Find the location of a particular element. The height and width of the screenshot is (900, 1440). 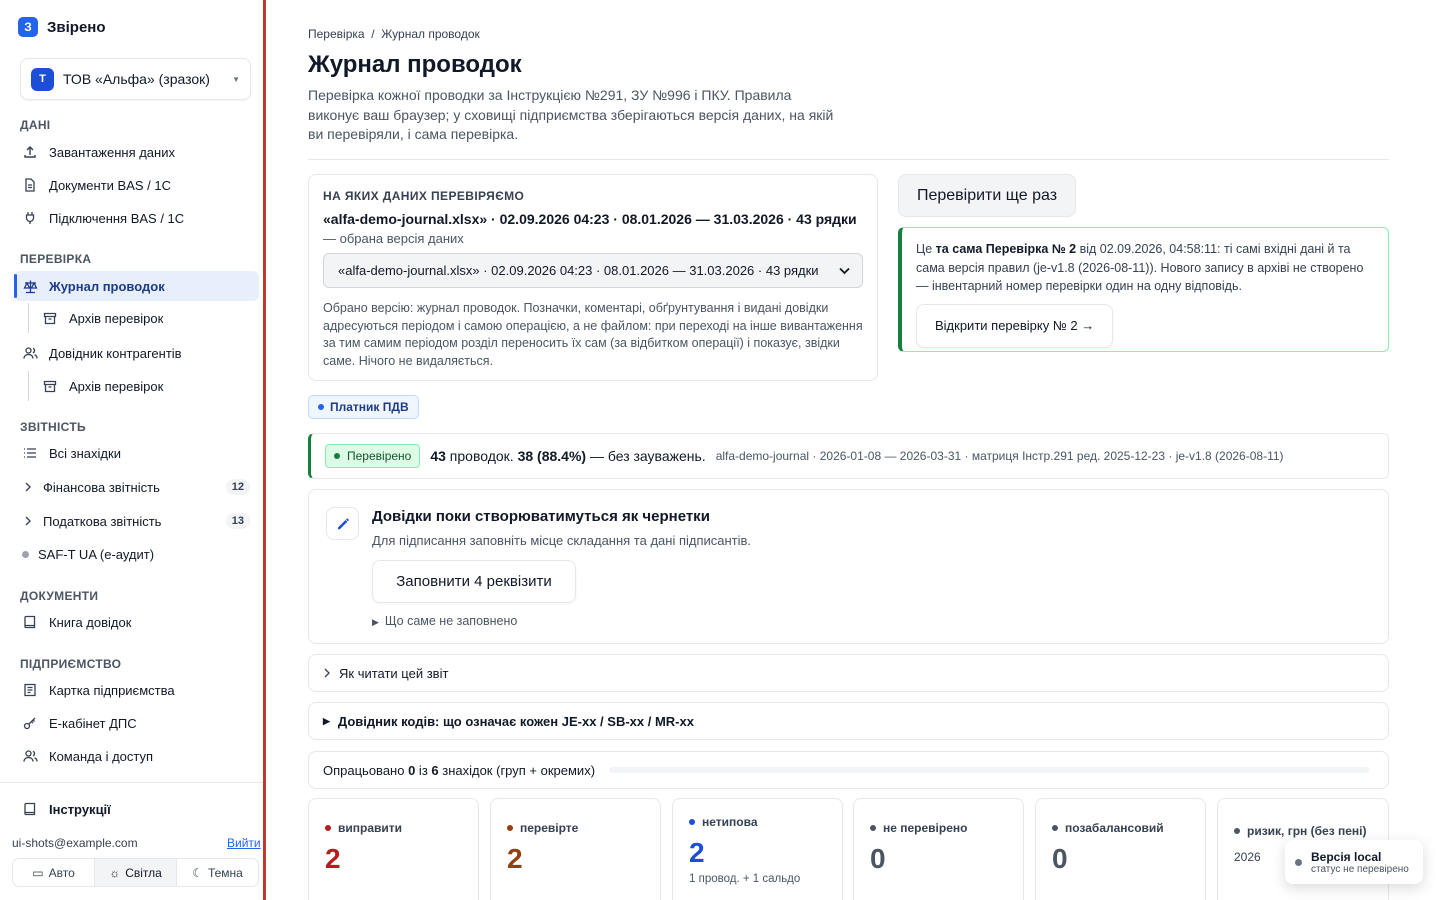

sidebar-item-tax: Податкова звітність 13 is located at coordinates (136, 521).